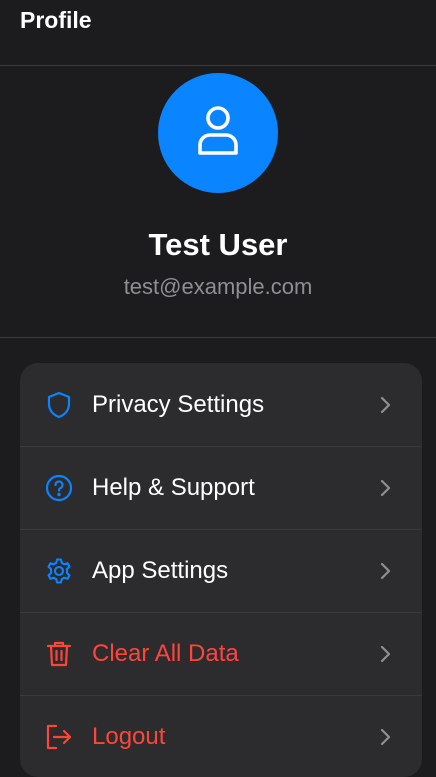 This screenshot has height=777, width=436. Describe the element at coordinates (59, 654) in the screenshot. I see `trash-icon` at that location.